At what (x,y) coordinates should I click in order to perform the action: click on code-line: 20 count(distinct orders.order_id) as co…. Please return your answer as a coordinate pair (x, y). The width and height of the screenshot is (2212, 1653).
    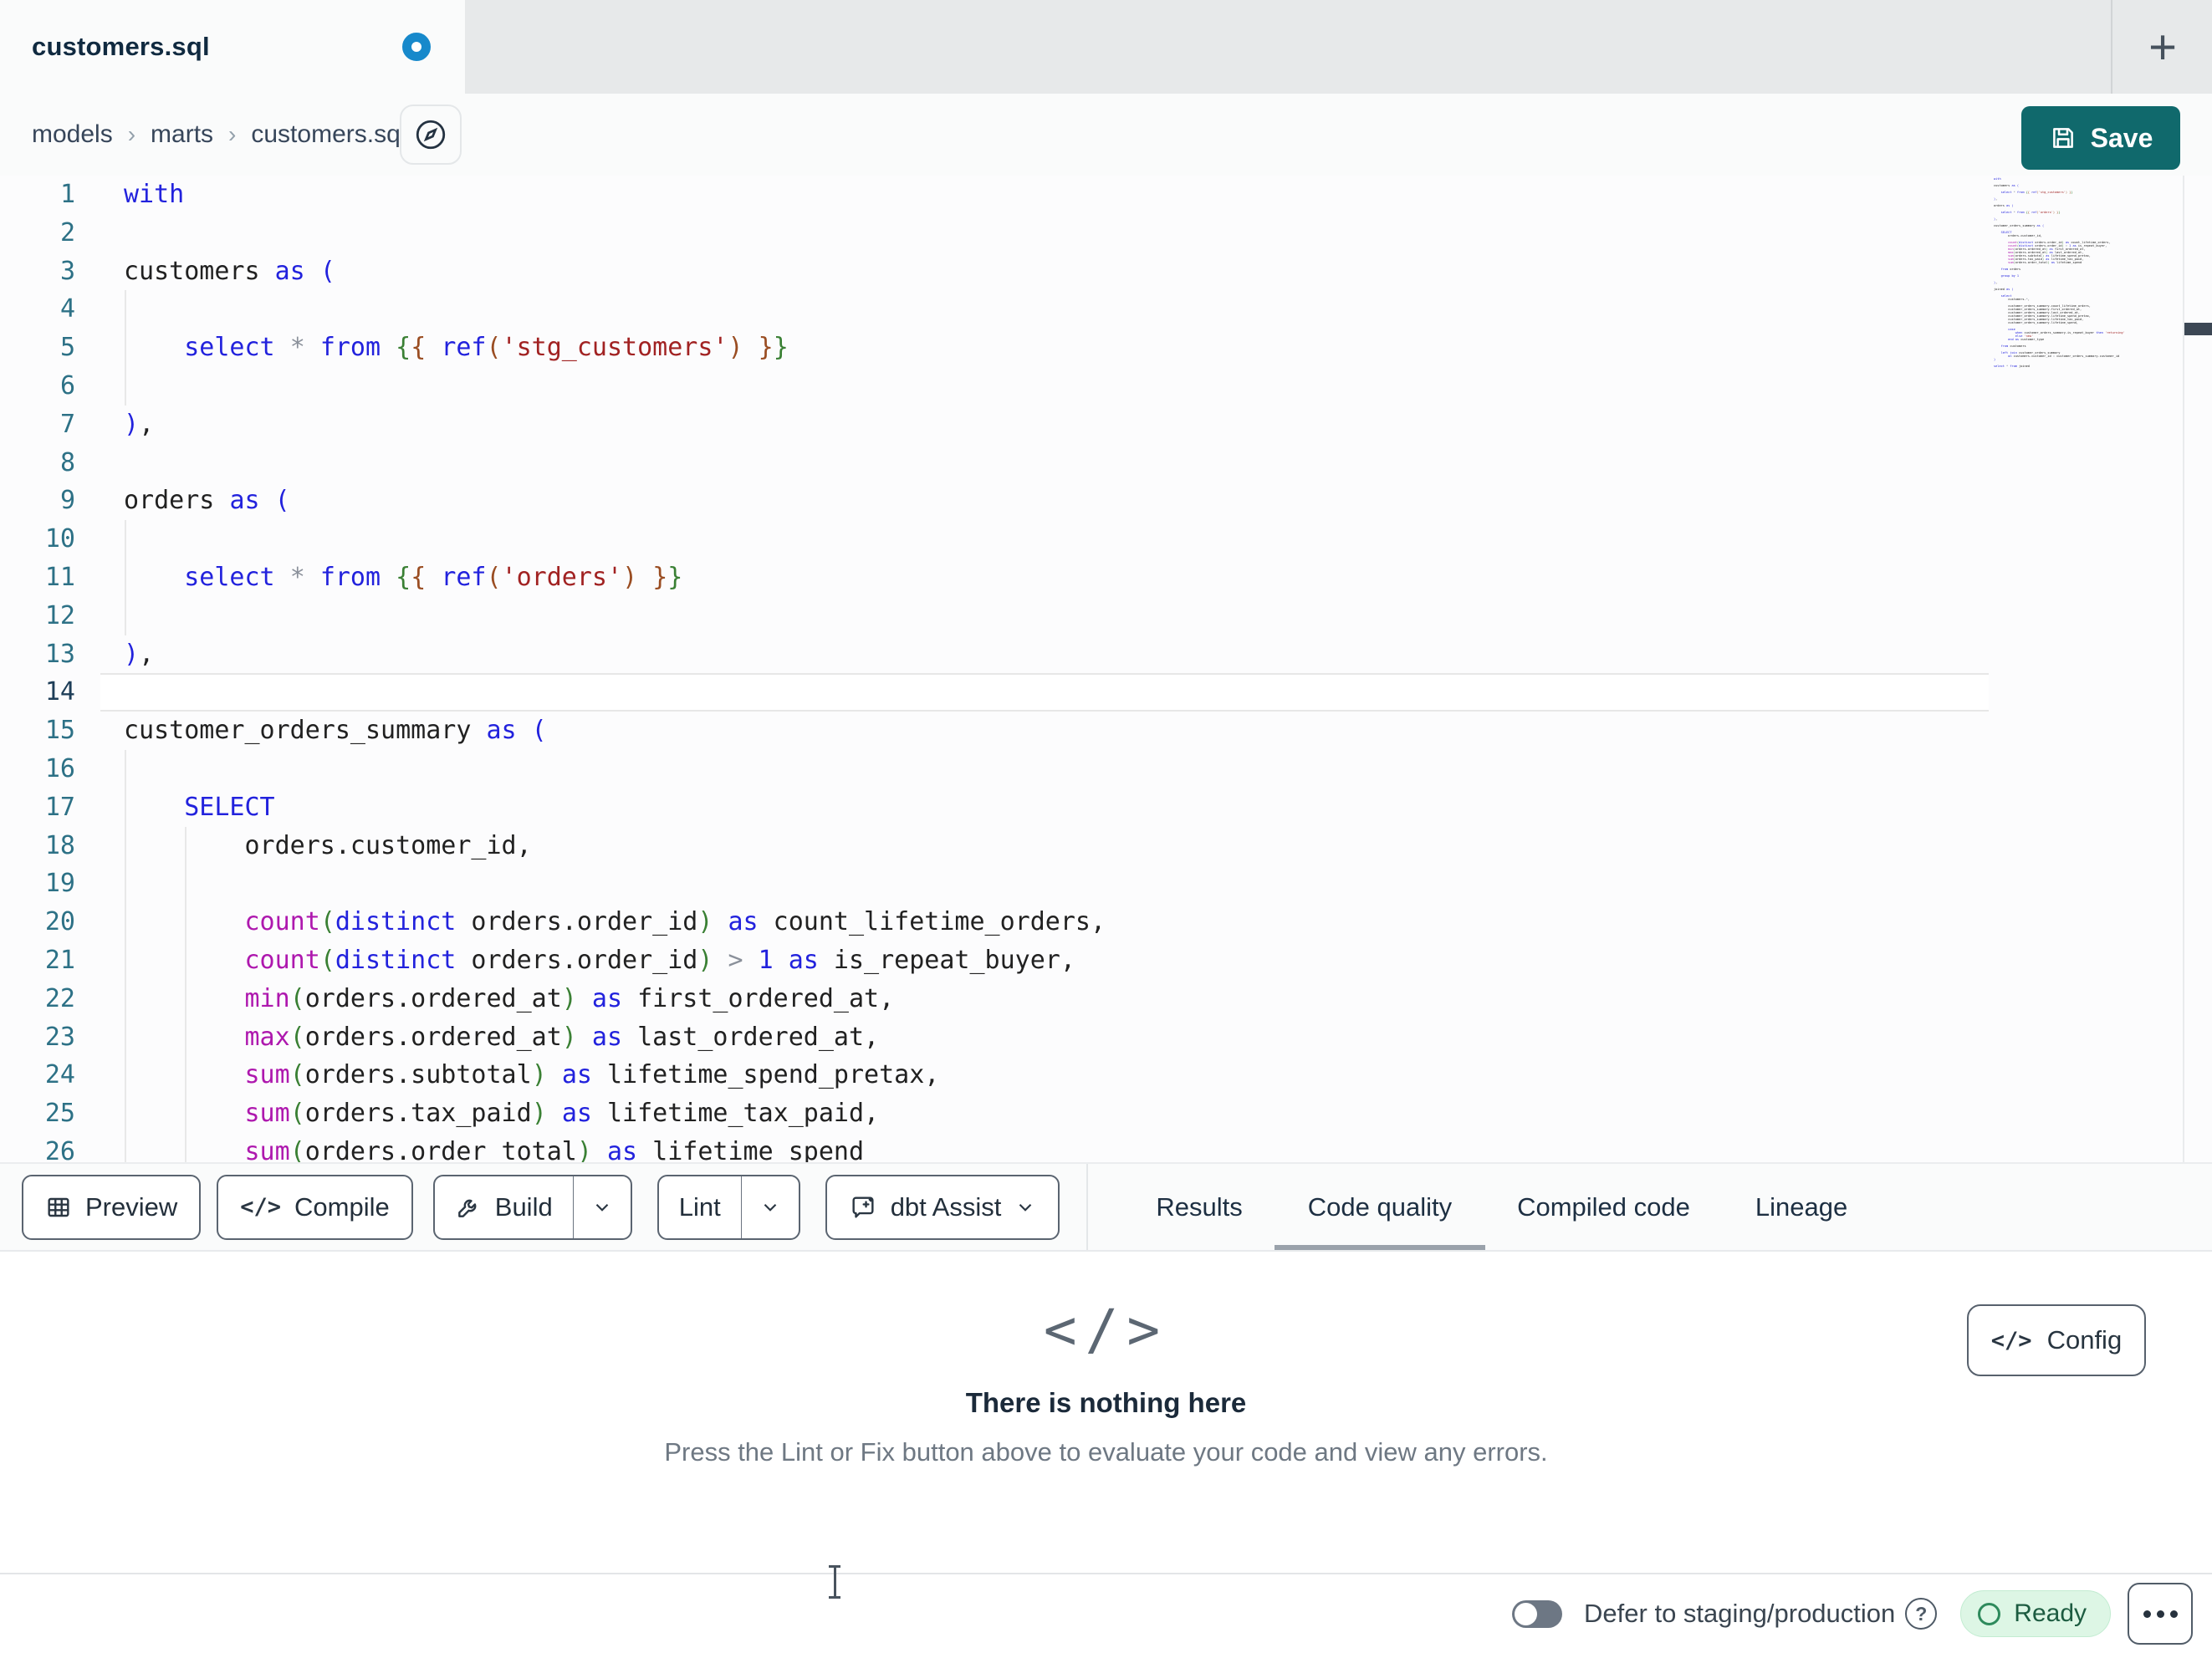
    Looking at the image, I should click on (1106, 922).